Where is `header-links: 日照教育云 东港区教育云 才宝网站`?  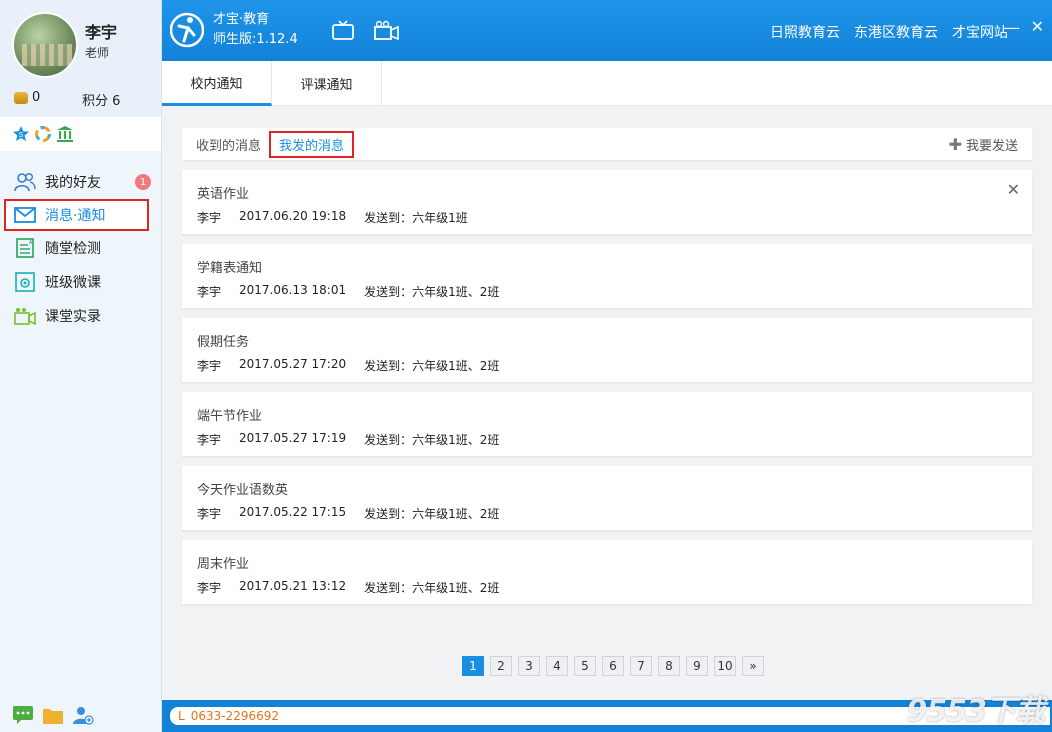 header-links: 日照教育云 东港区教育云 才宝网站 is located at coordinates (889, 32).